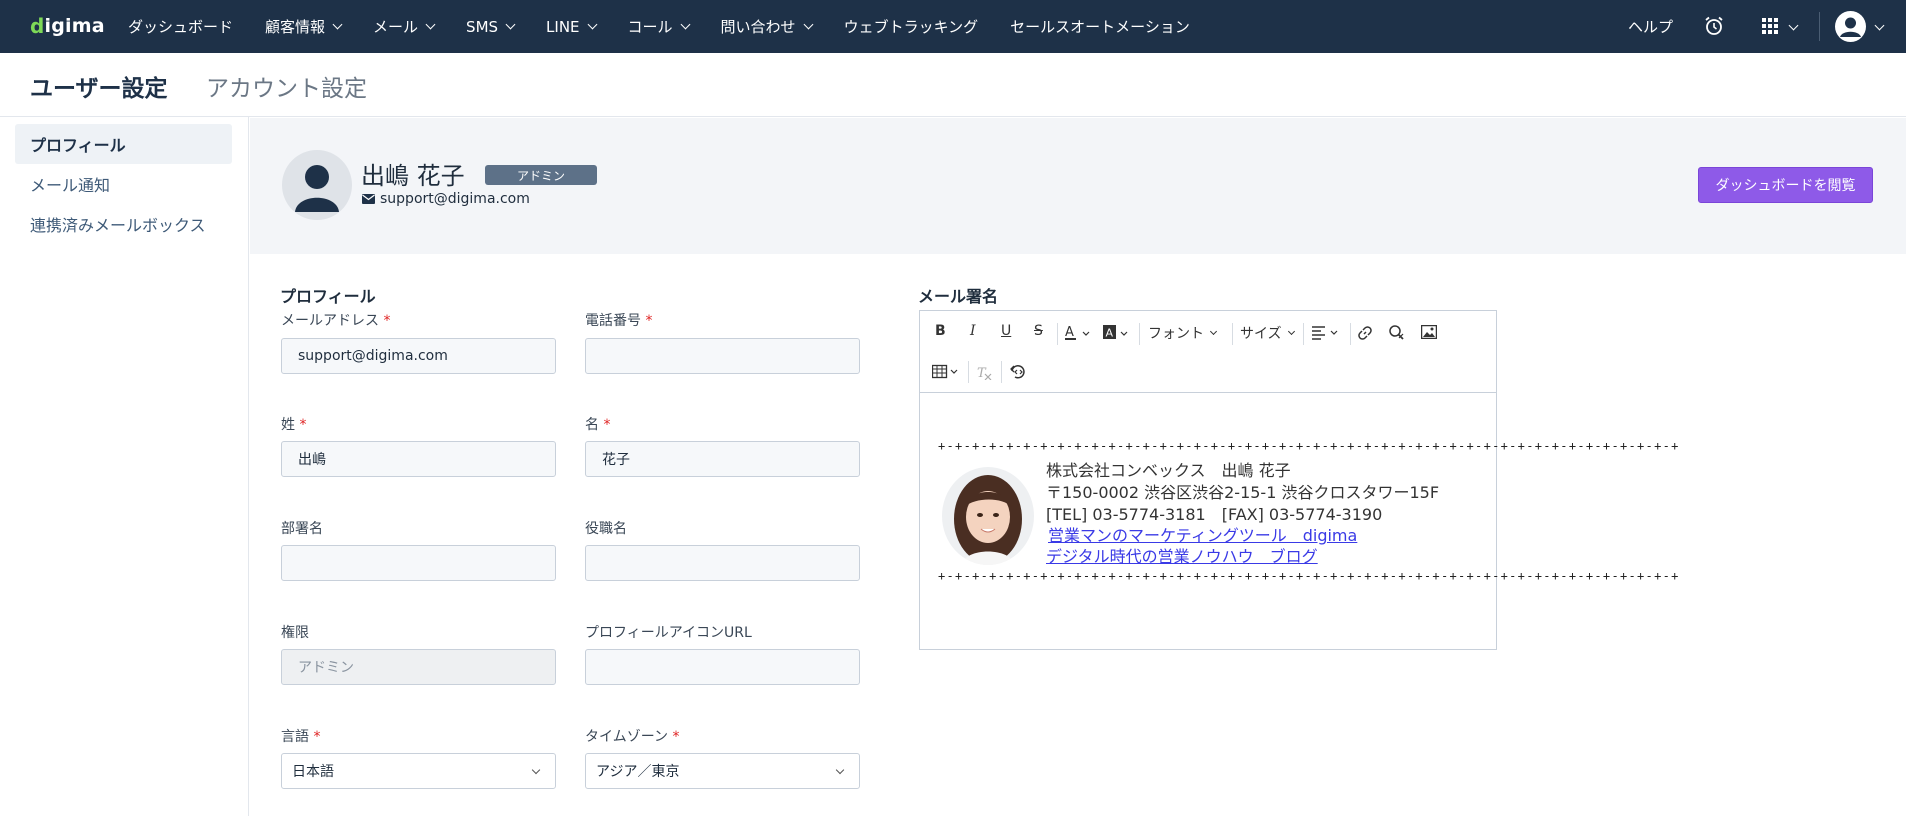 The height and width of the screenshot is (816, 1906). I want to click on size-dropdown: サイズ, so click(1267, 333).